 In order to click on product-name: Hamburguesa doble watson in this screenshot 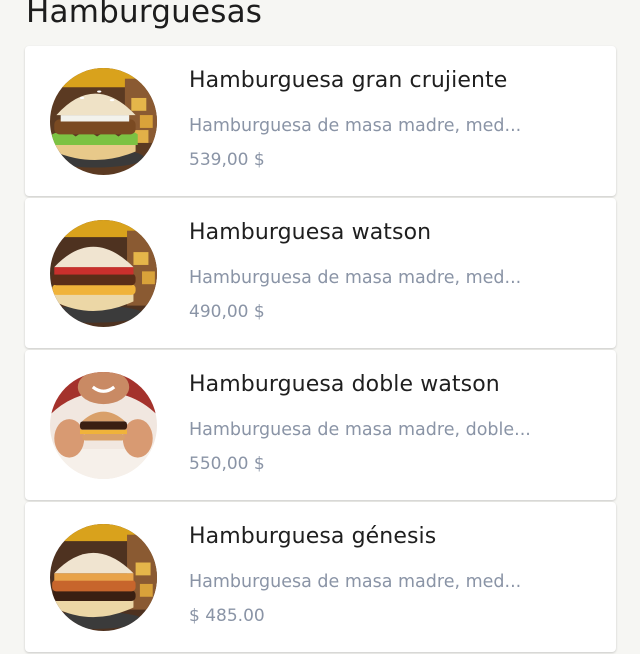, I will do `click(344, 384)`.